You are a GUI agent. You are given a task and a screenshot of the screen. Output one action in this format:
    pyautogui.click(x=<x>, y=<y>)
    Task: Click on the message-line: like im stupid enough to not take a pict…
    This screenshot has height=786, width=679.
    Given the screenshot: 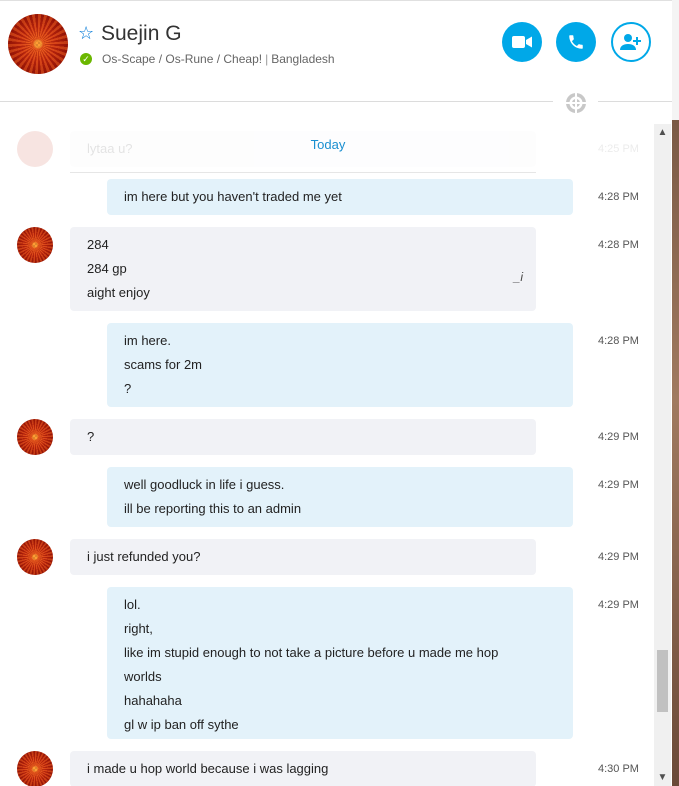 What is the action you would take?
    pyautogui.click(x=311, y=664)
    